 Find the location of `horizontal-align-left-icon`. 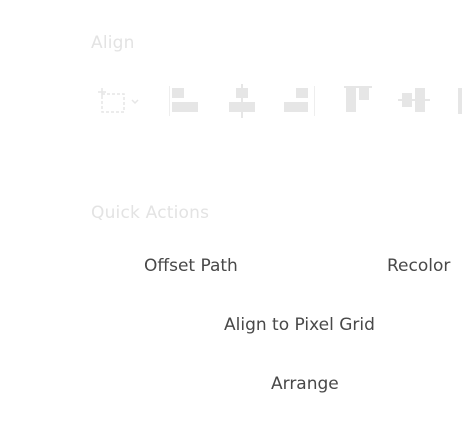

horizontal-align-left-icon is located at coordinates (188, 100).